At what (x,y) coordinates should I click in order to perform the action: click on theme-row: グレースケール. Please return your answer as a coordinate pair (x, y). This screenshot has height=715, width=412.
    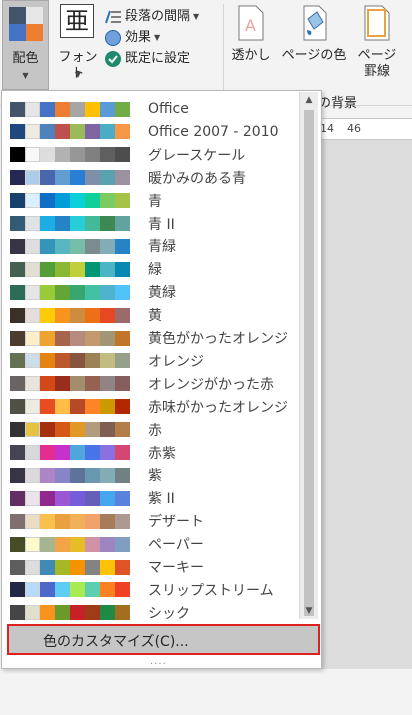
    Looking at the image, I should click on (152, 155).